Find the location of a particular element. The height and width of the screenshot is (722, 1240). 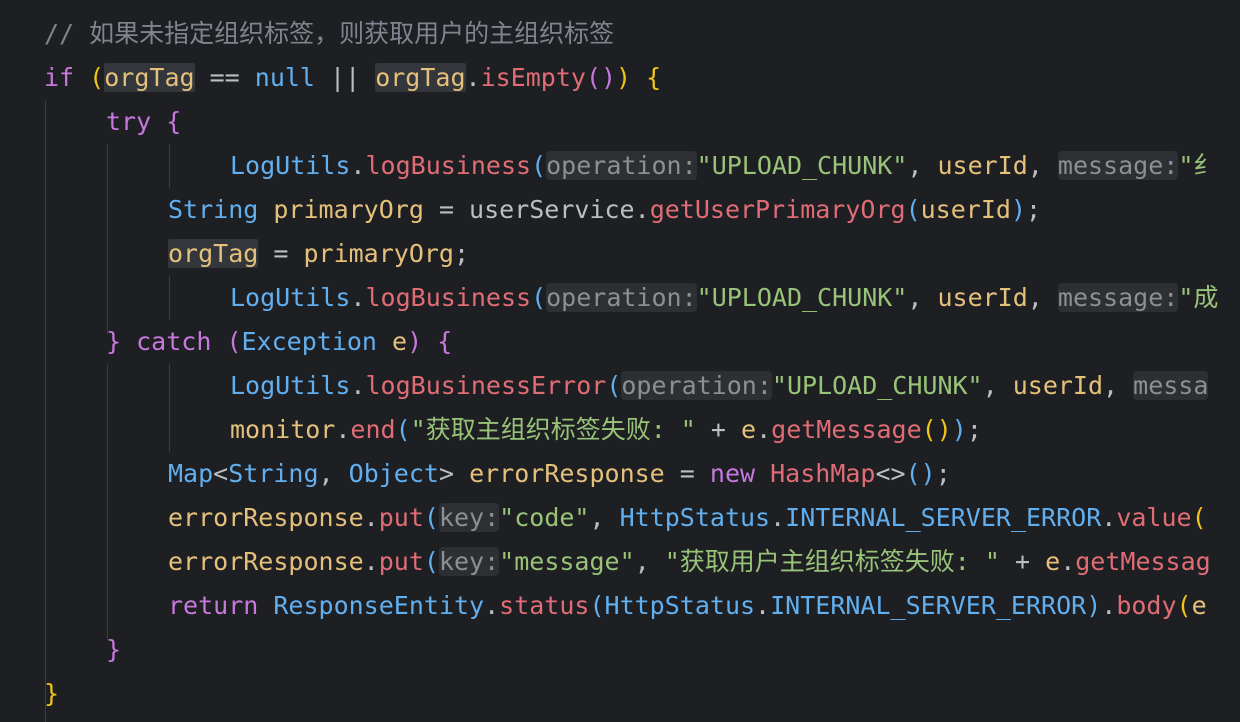

code-token: } is located at coordinates (114, 341).